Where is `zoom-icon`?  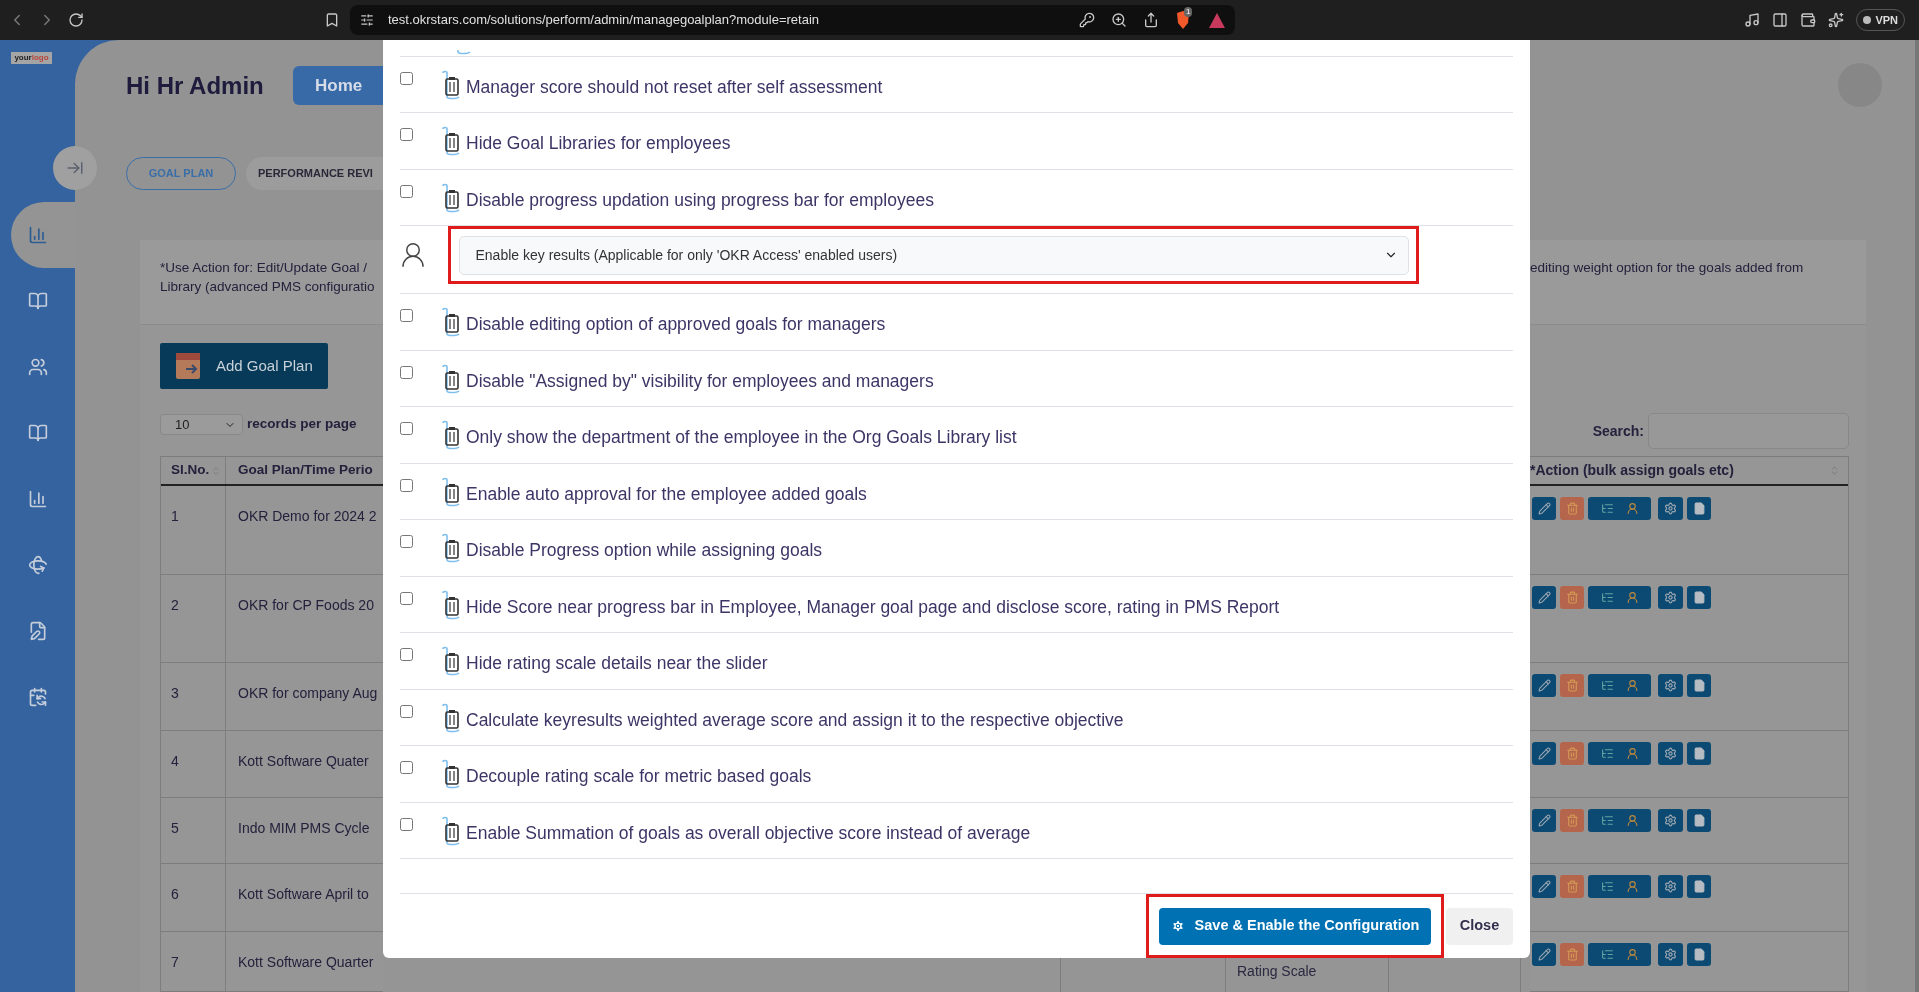 zoom-icon is located at coordinates (1119, 20).